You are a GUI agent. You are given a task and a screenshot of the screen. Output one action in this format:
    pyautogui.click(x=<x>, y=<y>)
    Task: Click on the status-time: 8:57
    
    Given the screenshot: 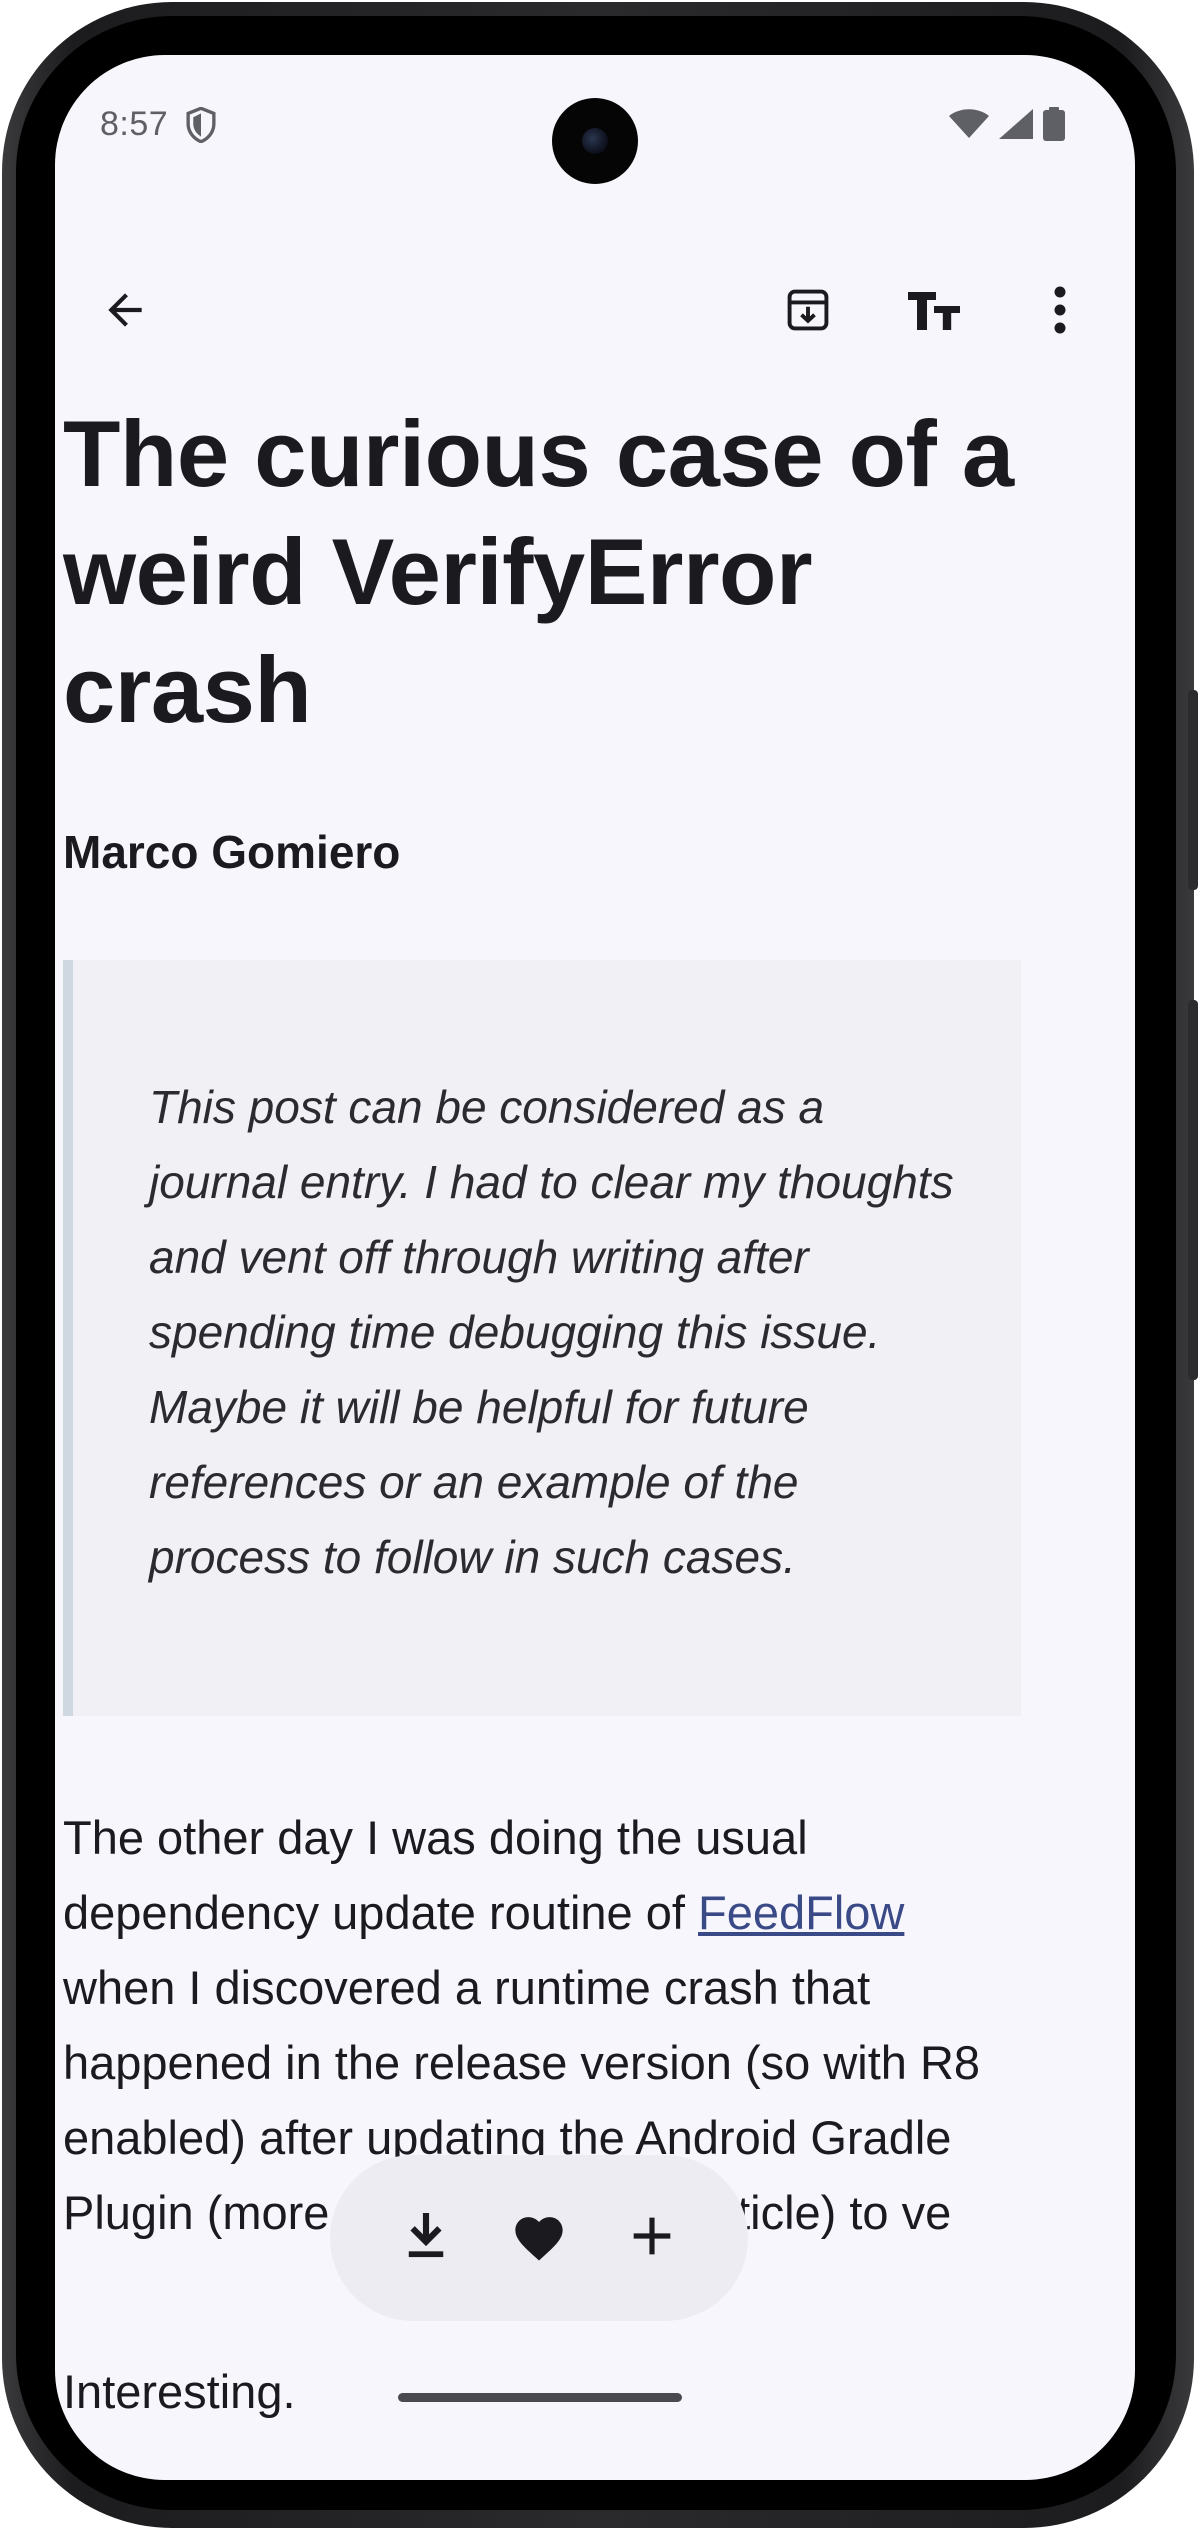 What is the action you would take?
    pyautogui.click(x=134, y=124)
    